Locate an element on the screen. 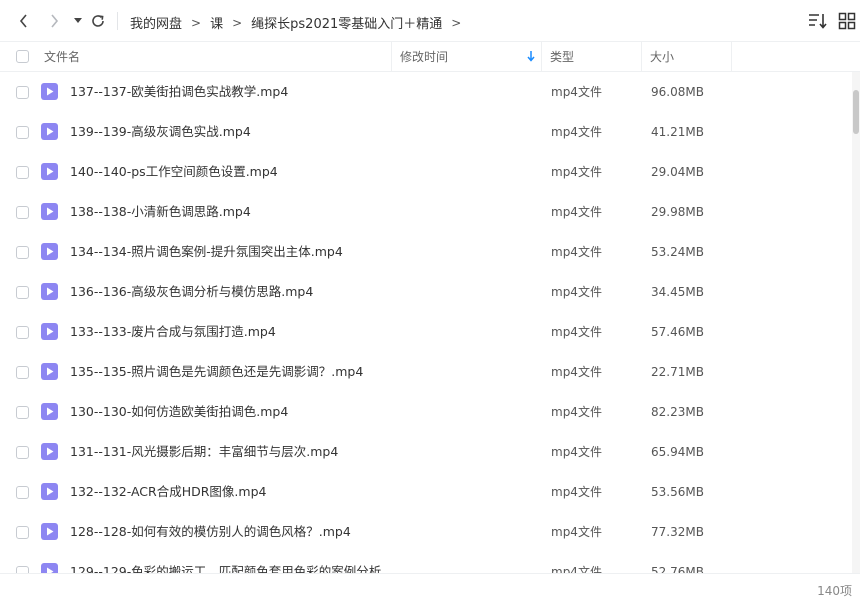  scrollbar-thumb is located at coordinates (856, 112).